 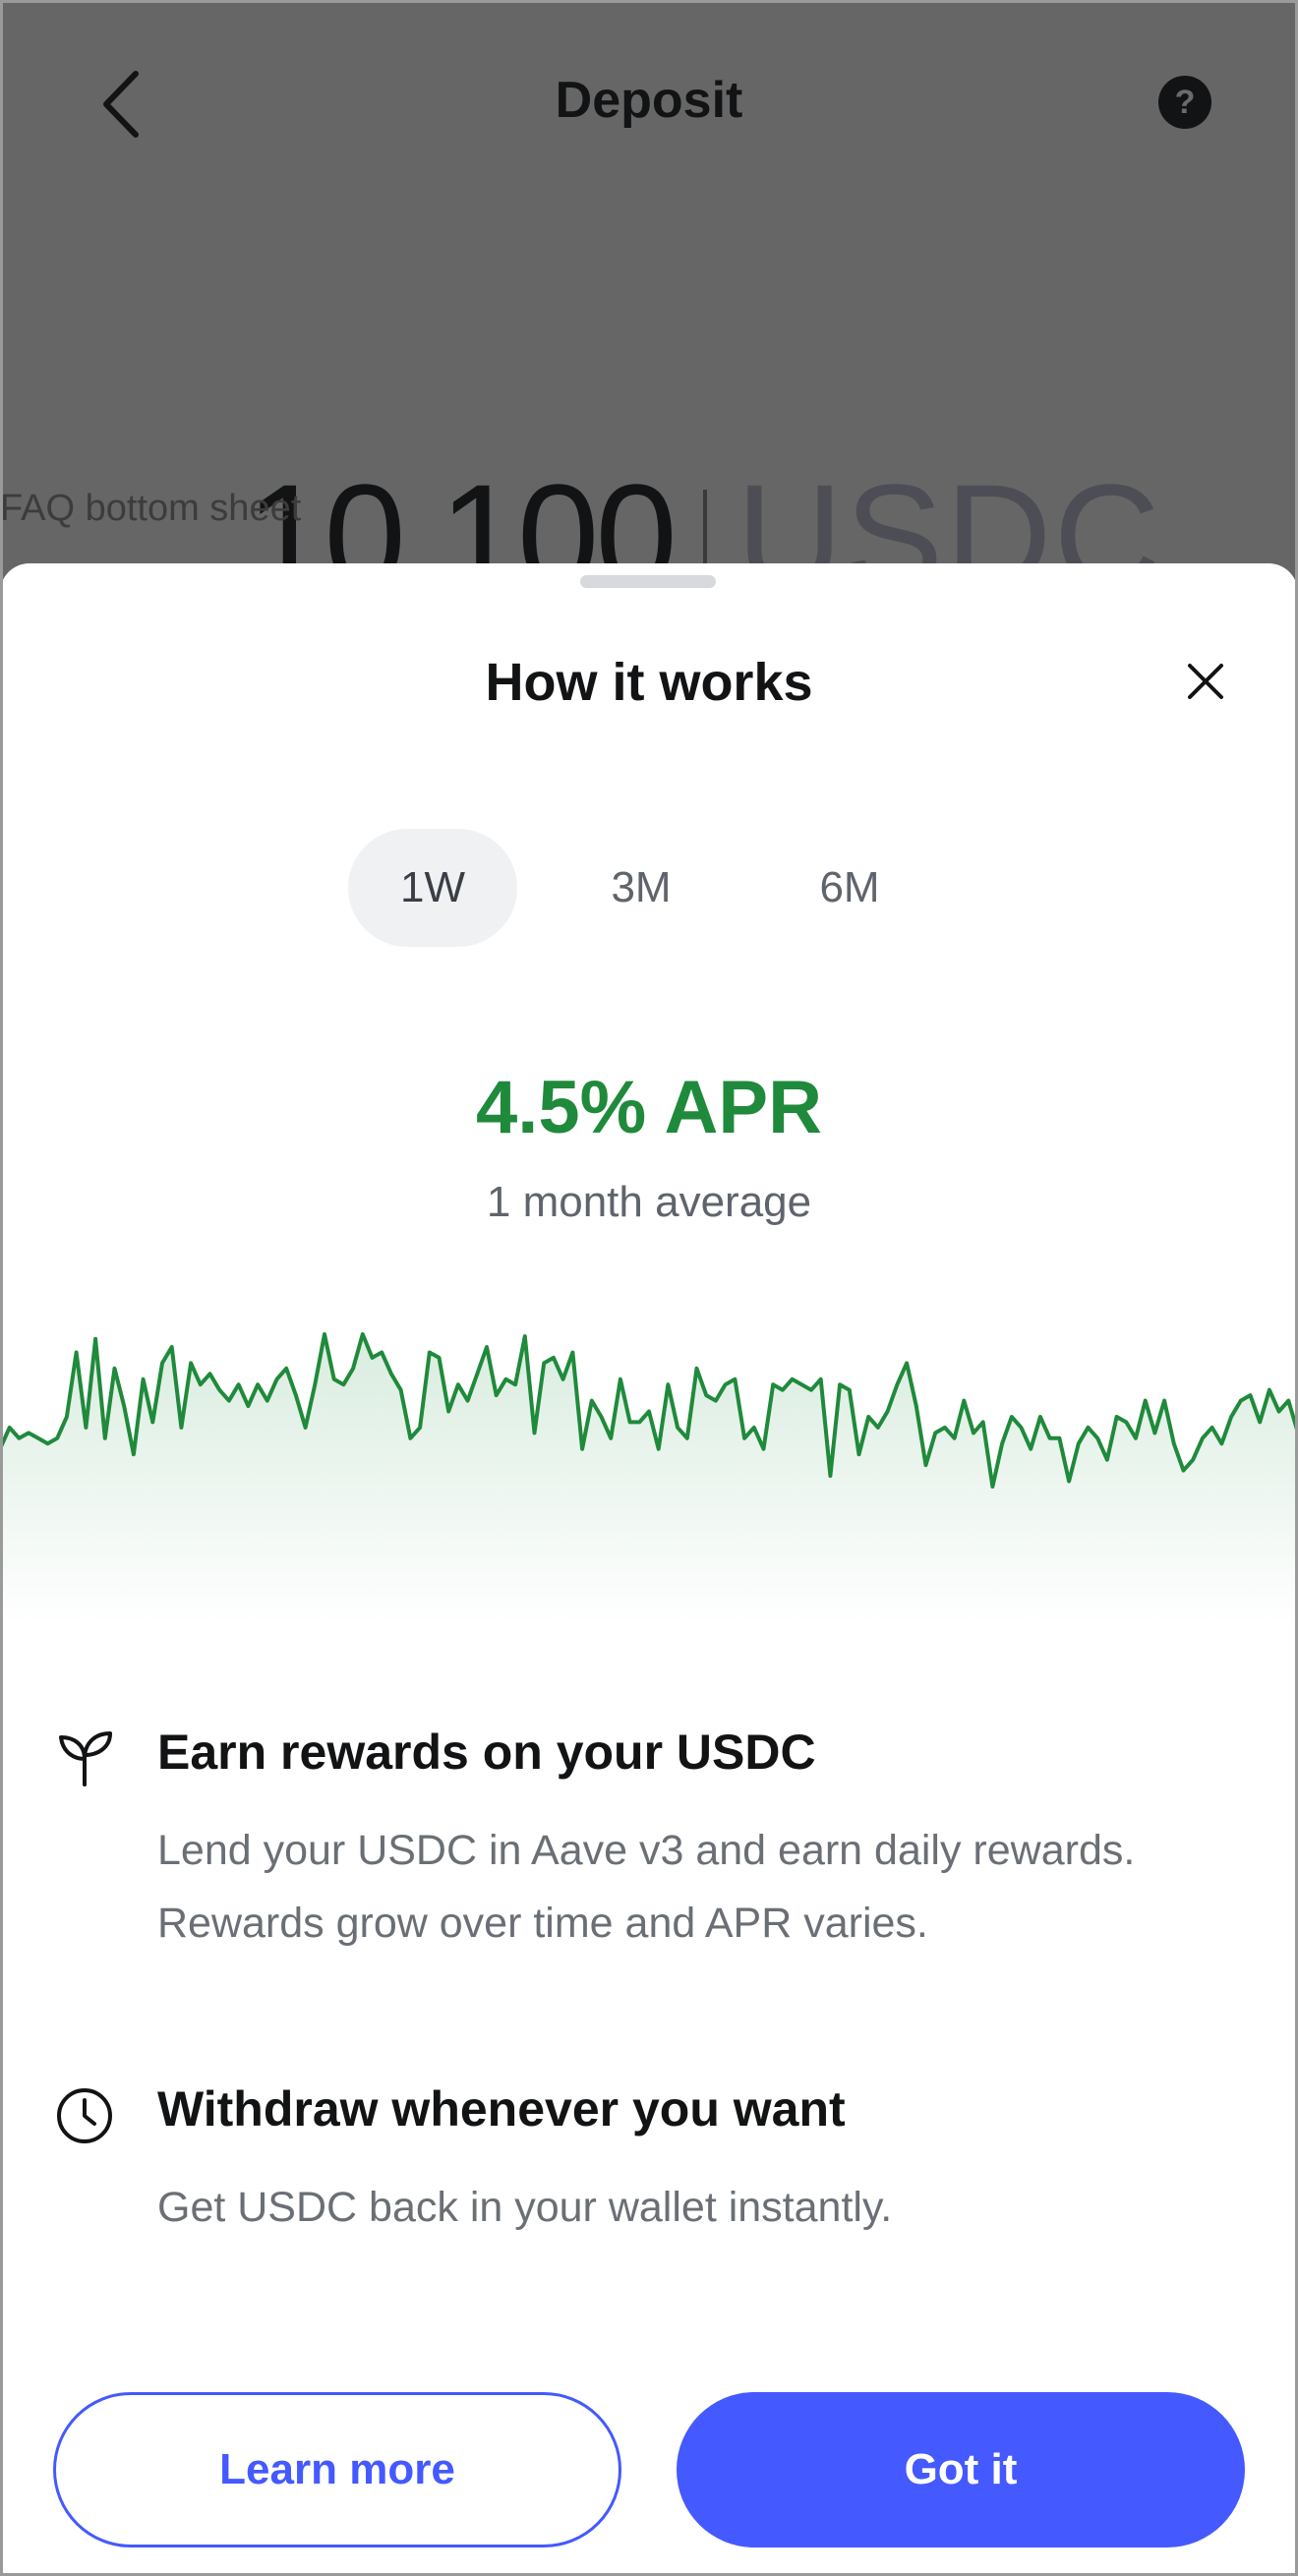 What do you see at coordinates (849, 888) in the screenshot?
I see `tab-6m: 6M` at bounding box center [849, 888].